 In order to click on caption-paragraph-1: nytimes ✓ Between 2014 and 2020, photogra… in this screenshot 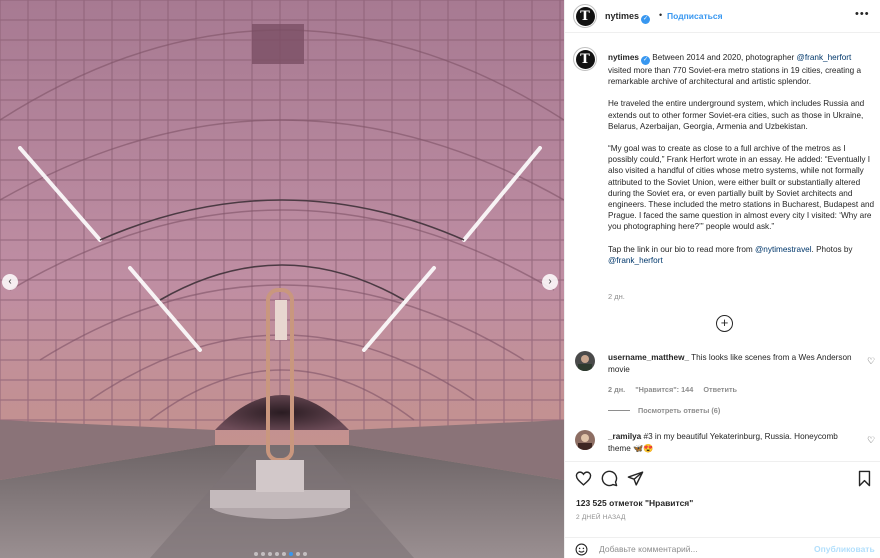, I will do `click(742, 69)`.